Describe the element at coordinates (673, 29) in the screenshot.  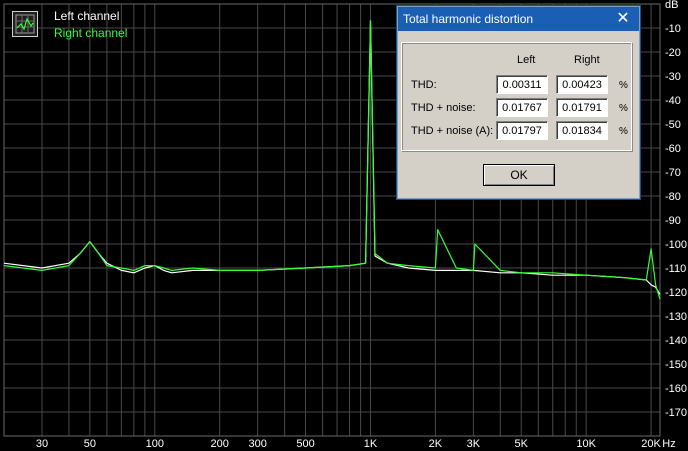
I see `y-tick-label: -10` at that location.